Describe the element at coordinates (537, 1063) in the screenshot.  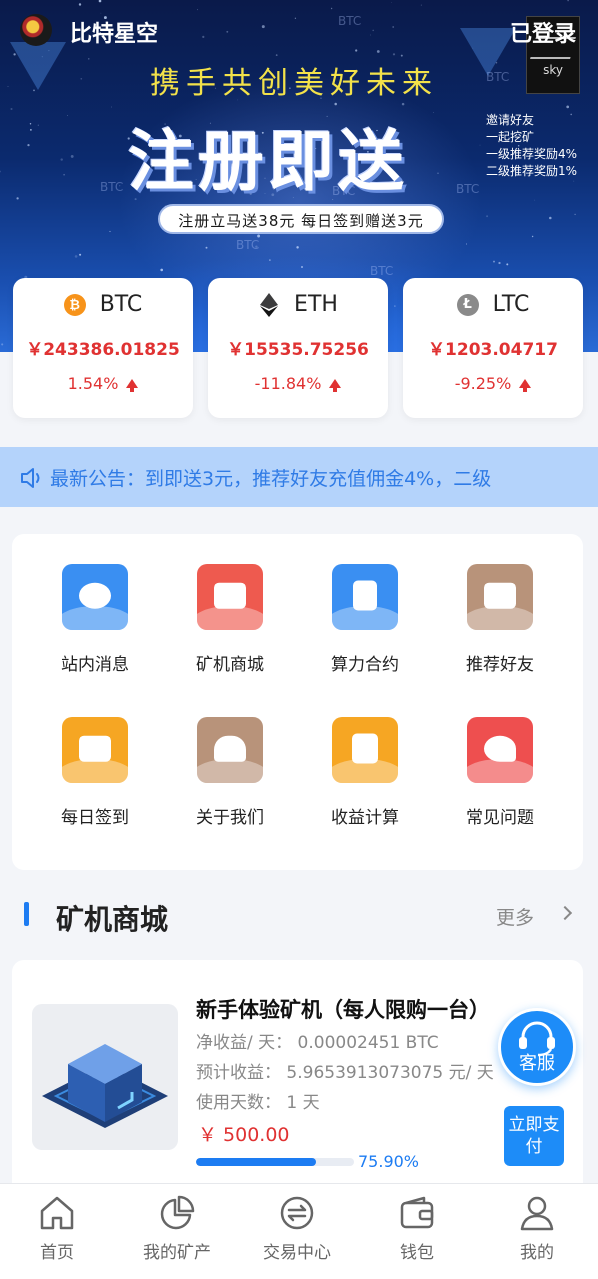
I see `customer-service-label: 客服` at that location.